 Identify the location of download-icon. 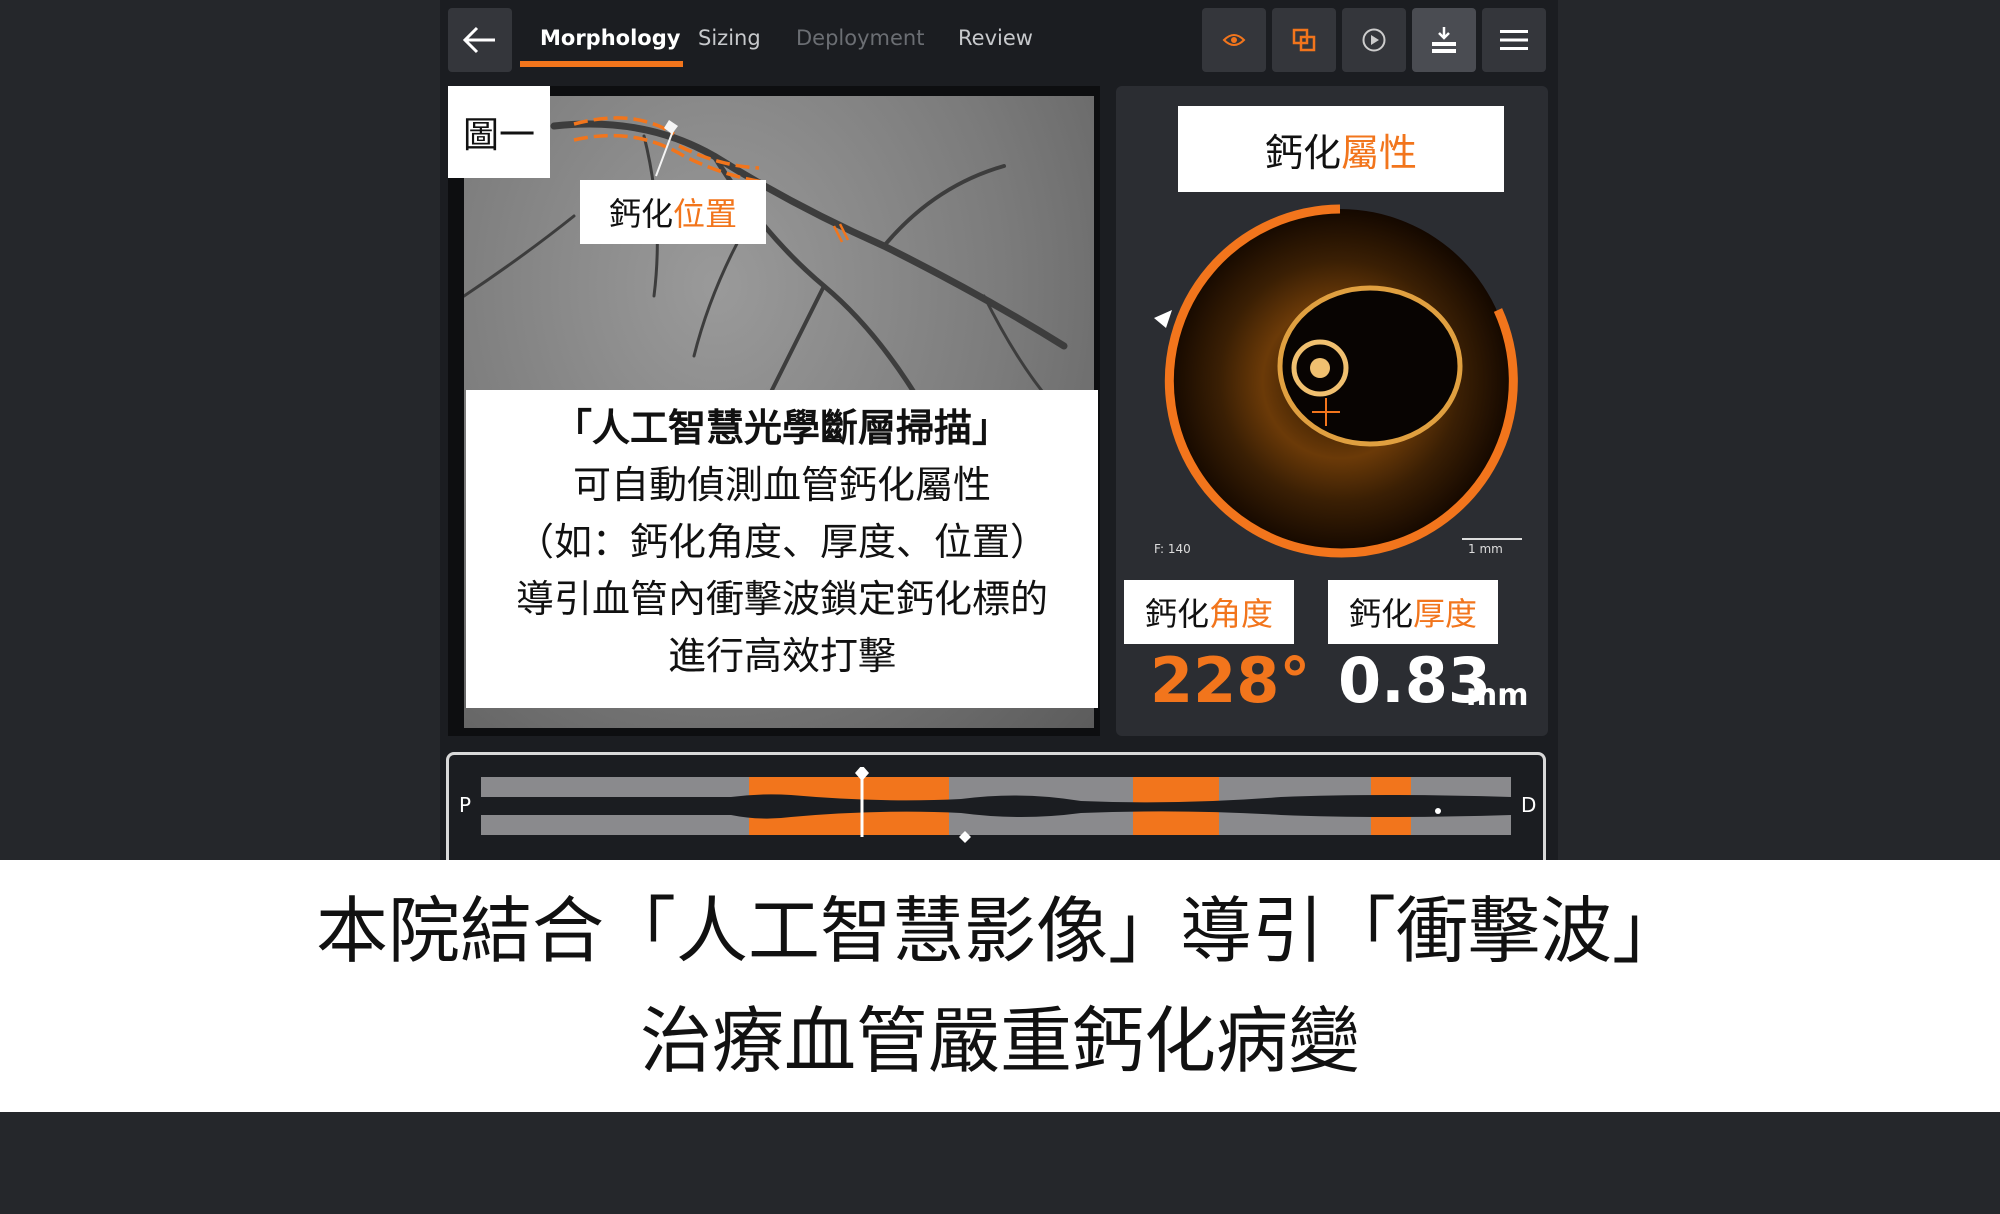
(1444, 40).